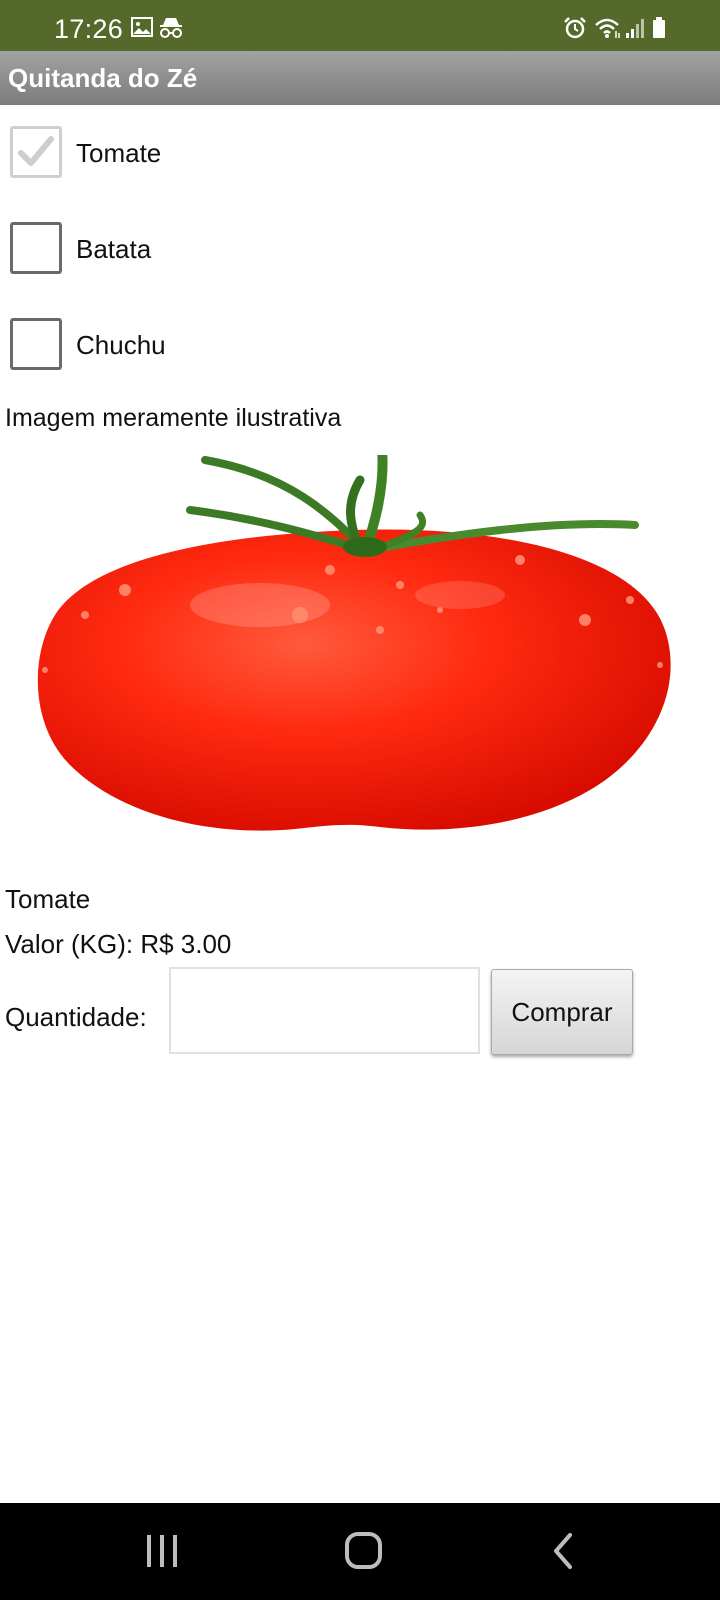 The width and height of the screenshot is (720, 1600). I want to click on product-price: Valor (KG): R$ 3.00, so click(118, 944).